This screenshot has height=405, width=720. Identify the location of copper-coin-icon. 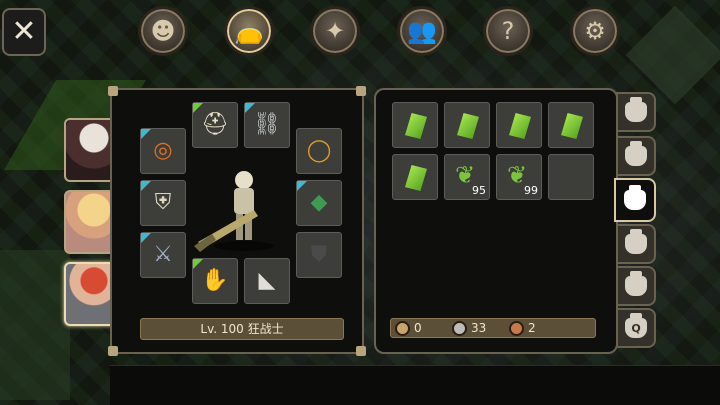
(516, 328).